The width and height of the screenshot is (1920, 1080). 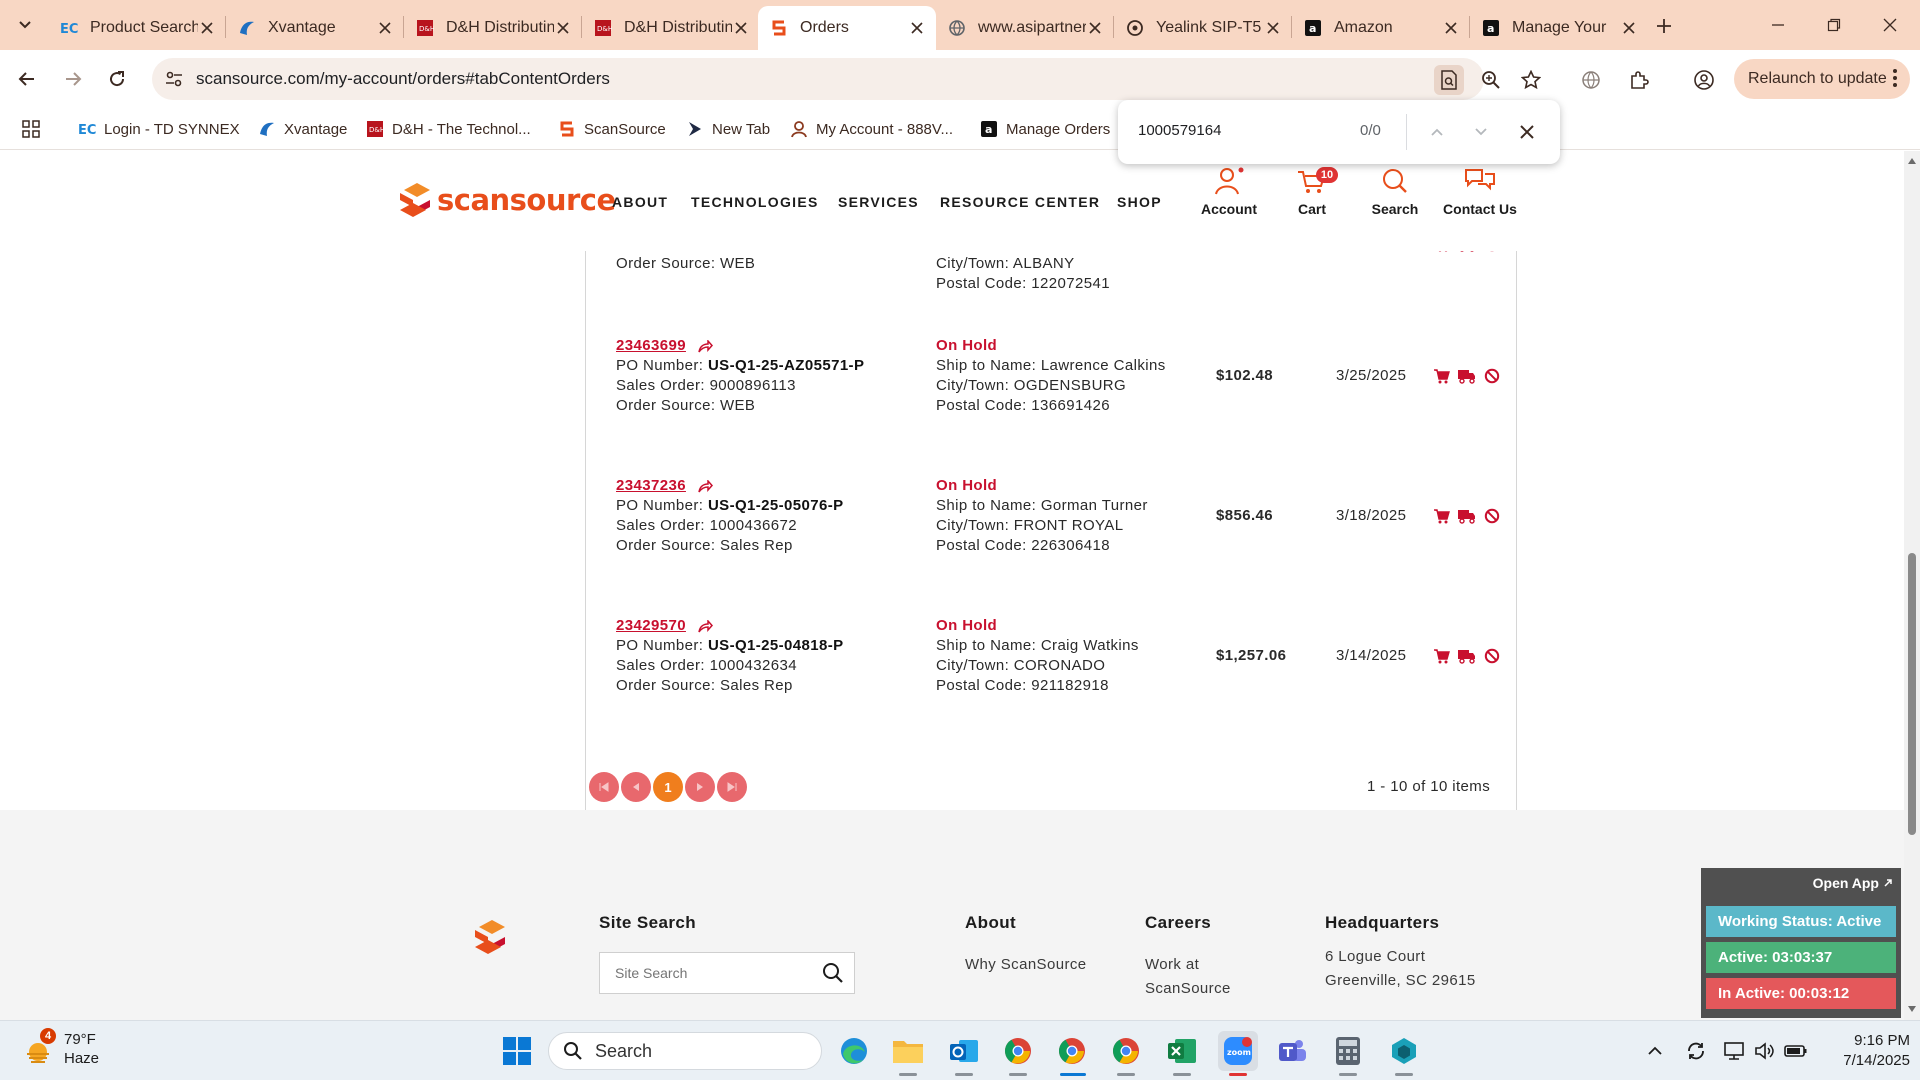 What do you see at coordinates (1182, 1051) in the screenshot?
I see `excel-app` at bounding box center [1182, 1051].